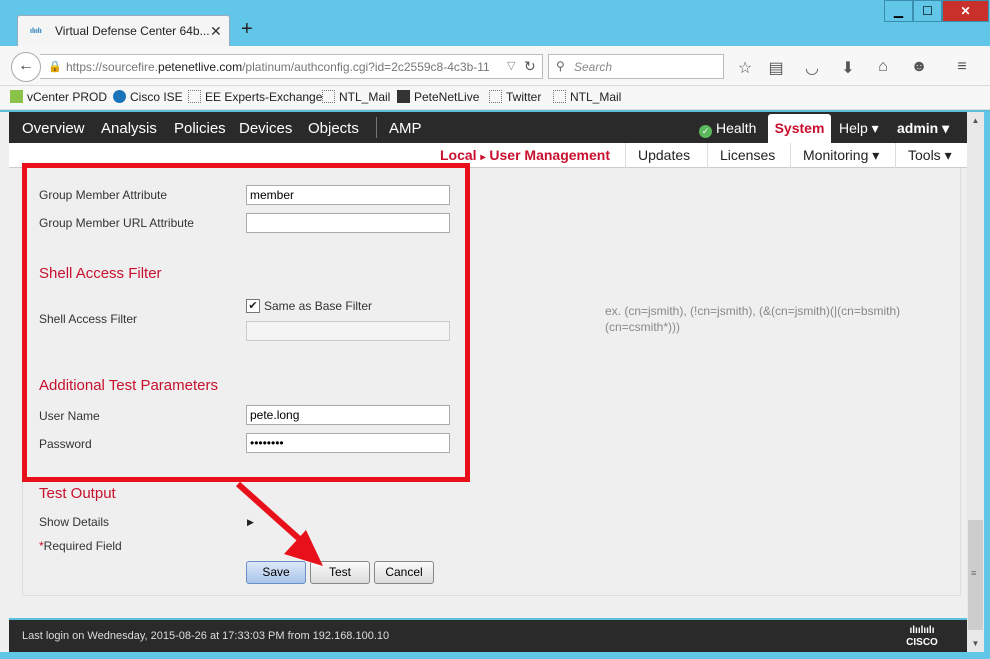 This screenshot has width=990, height=659. Describe the element at coordinates (200, 128) in the screenshot. I see `nav-policies: Policies` at that location.